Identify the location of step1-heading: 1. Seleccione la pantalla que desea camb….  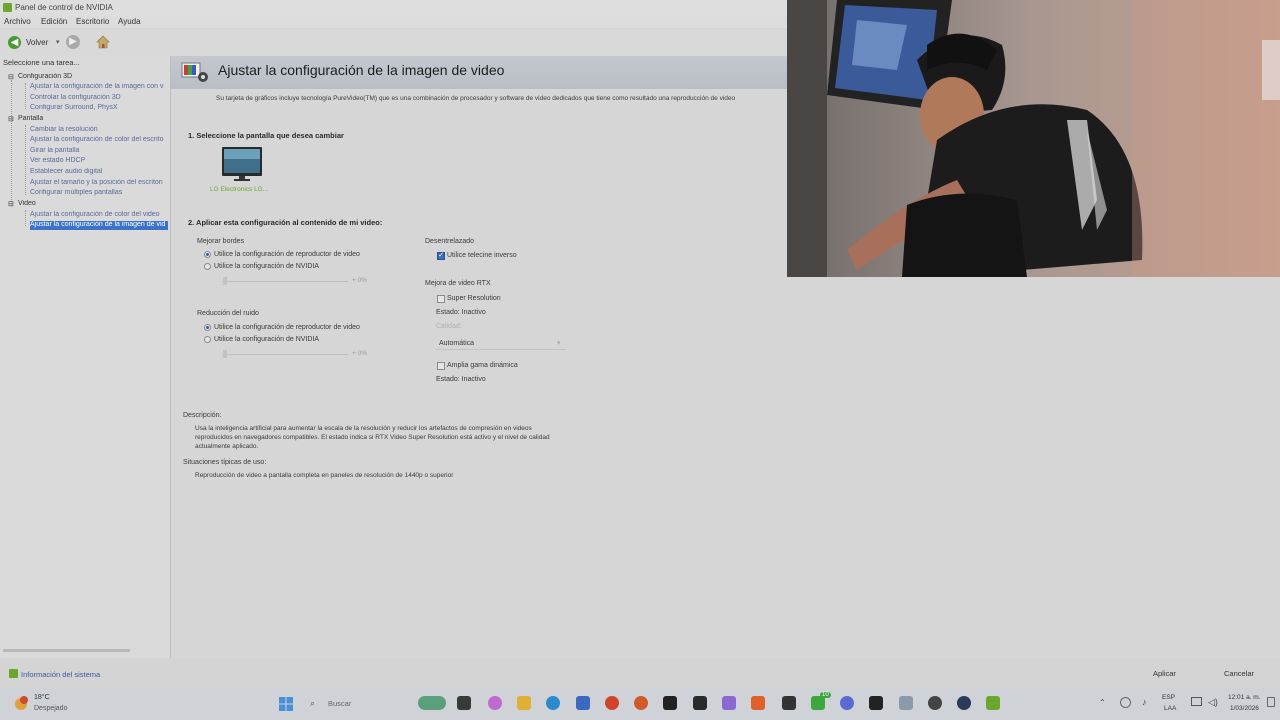
(266, 135).